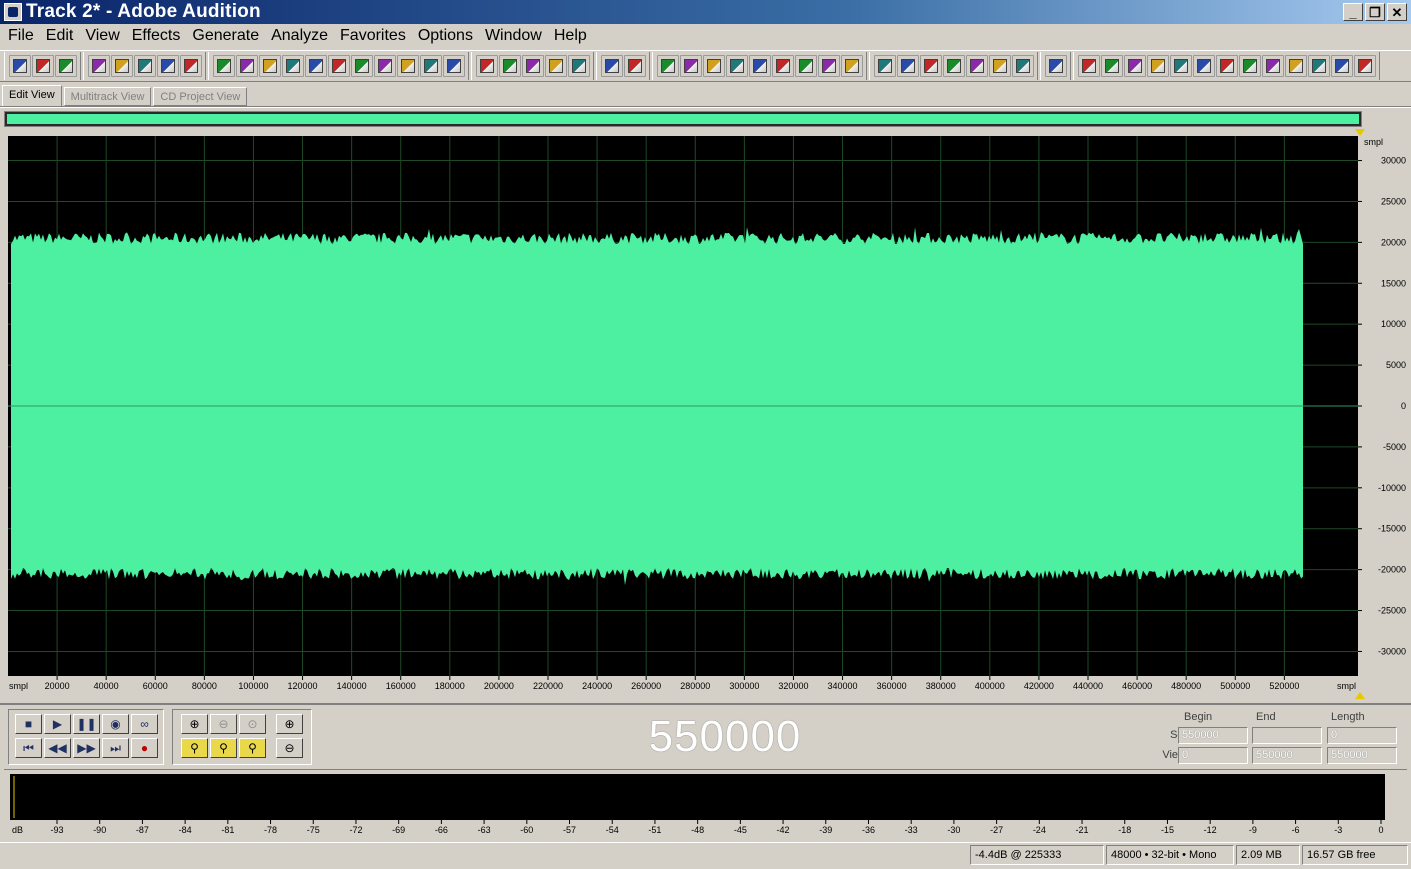  What do you see at coordinates (373, 36) in the screenshot?
I see `menu-favorites: Favorites` at bounding box center [373, 36].